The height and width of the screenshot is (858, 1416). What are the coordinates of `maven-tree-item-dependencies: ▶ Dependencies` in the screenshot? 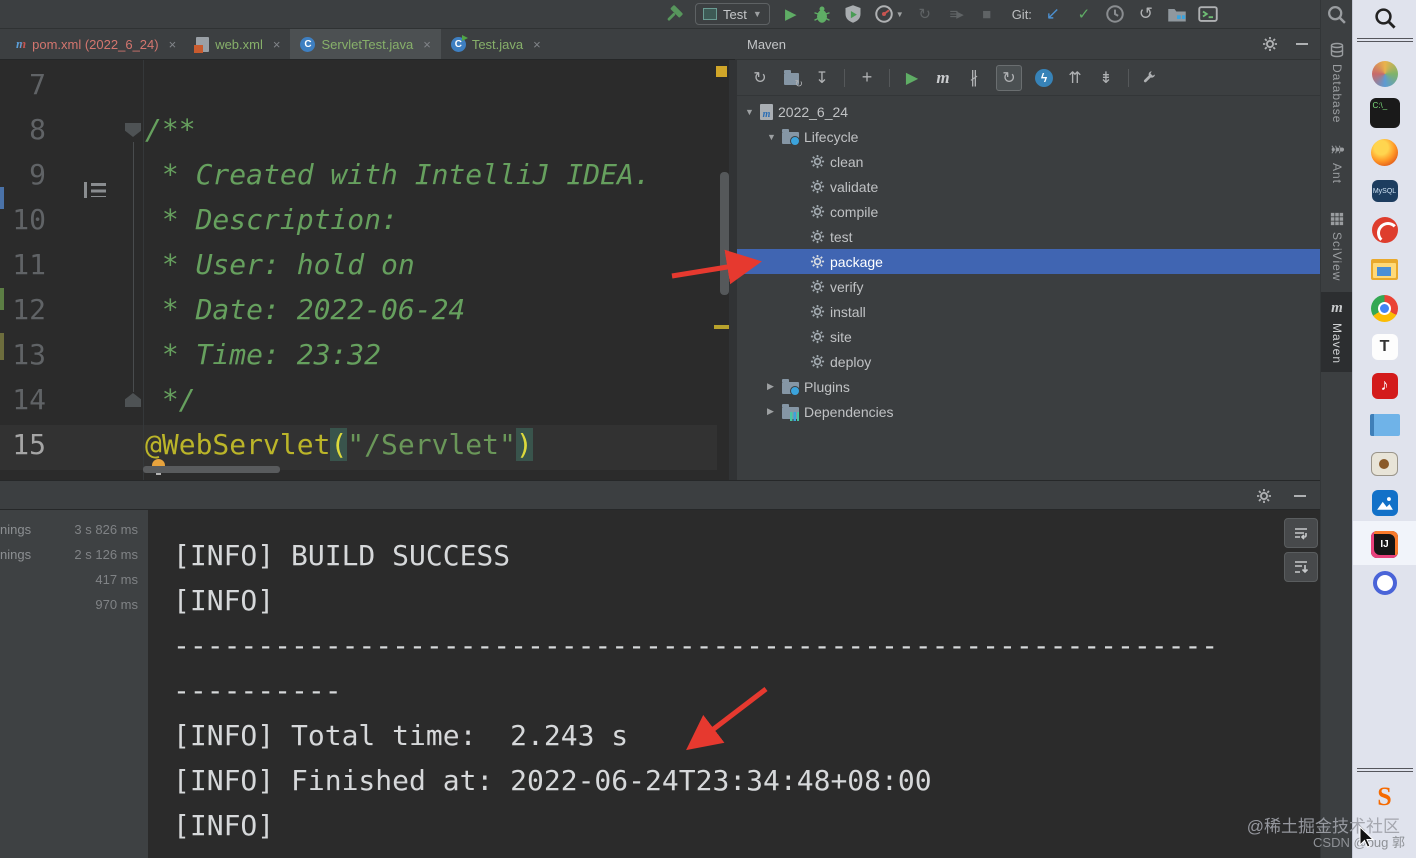 It's located at (1028, 411).